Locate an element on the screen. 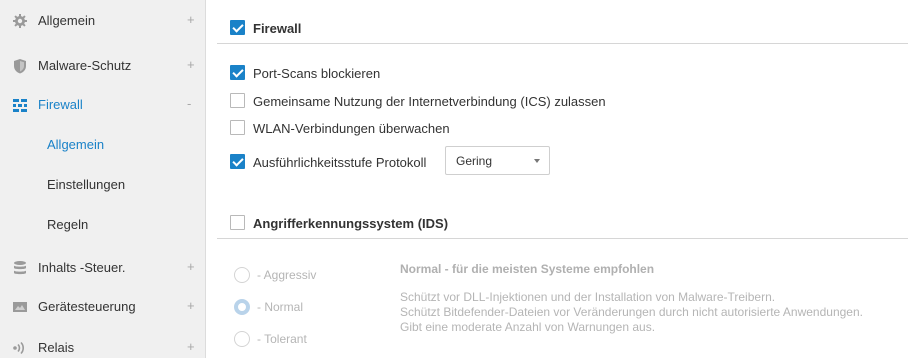 This screenshot has width=908, height=358. gear-icon is located at coordinates (20, 21).